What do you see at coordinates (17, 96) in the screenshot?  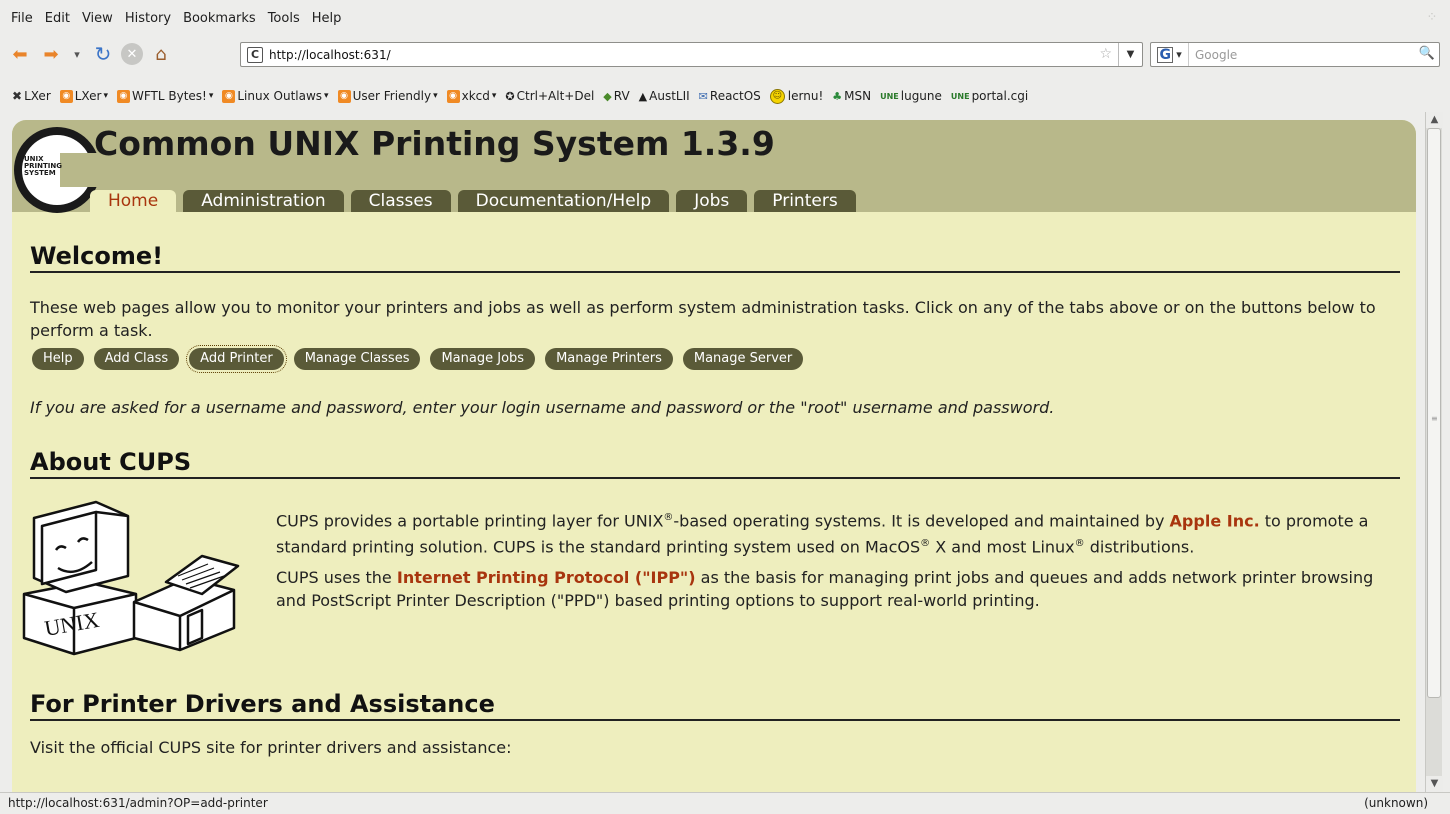 I see `x-icon: ✖` at bounding box center [17, 96].